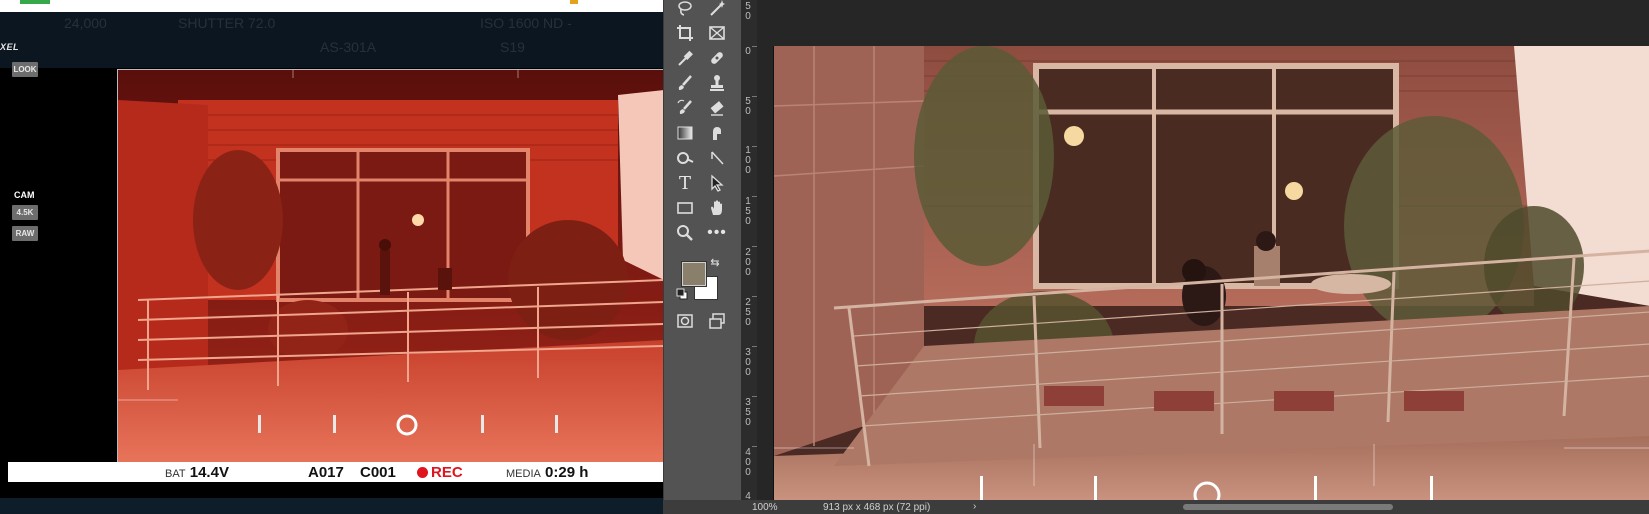 The image size is (1649, 514). Describe the element at coordinates (685, 183) in the screenshot. I see `type-icon: T` at that location.